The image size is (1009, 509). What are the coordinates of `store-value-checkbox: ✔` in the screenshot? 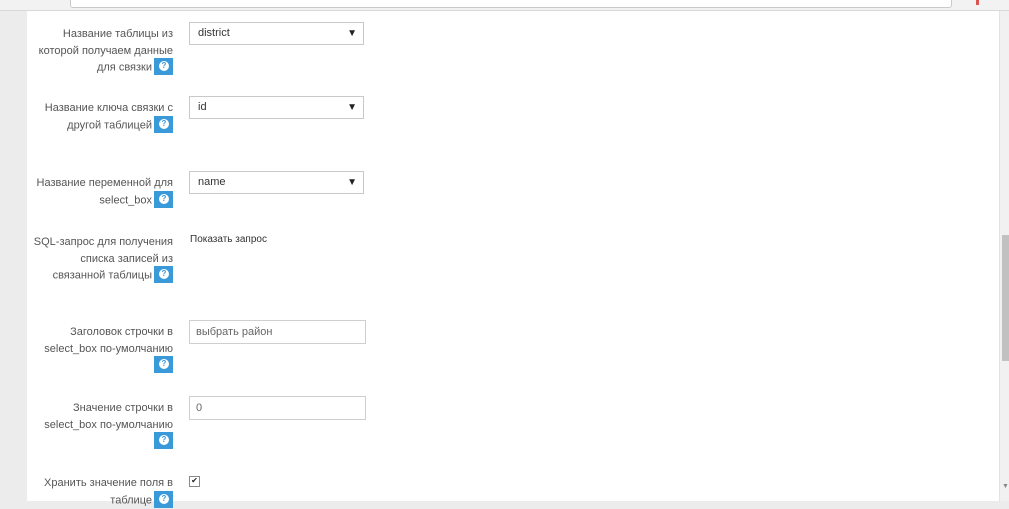 It's located at (194, 481).